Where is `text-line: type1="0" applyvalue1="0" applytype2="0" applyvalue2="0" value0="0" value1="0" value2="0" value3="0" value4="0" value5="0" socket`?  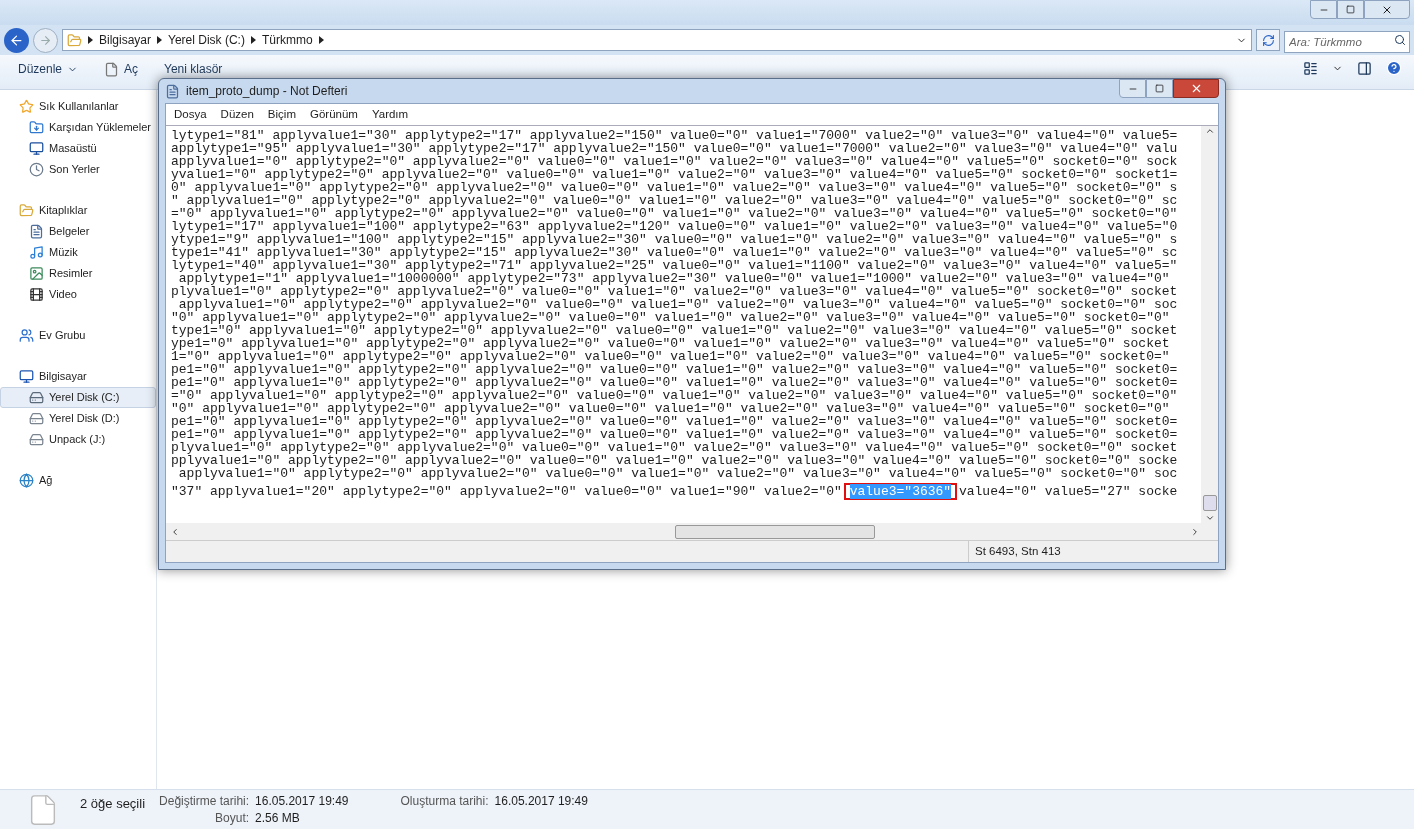 text-line: type1="0" applyvalue1="0" applytype2="0" applyvalue2="0" value0="0" value1="0" value2="0" value3="0" value4="0" value5="0" socket is located at coordinates (675, 330).